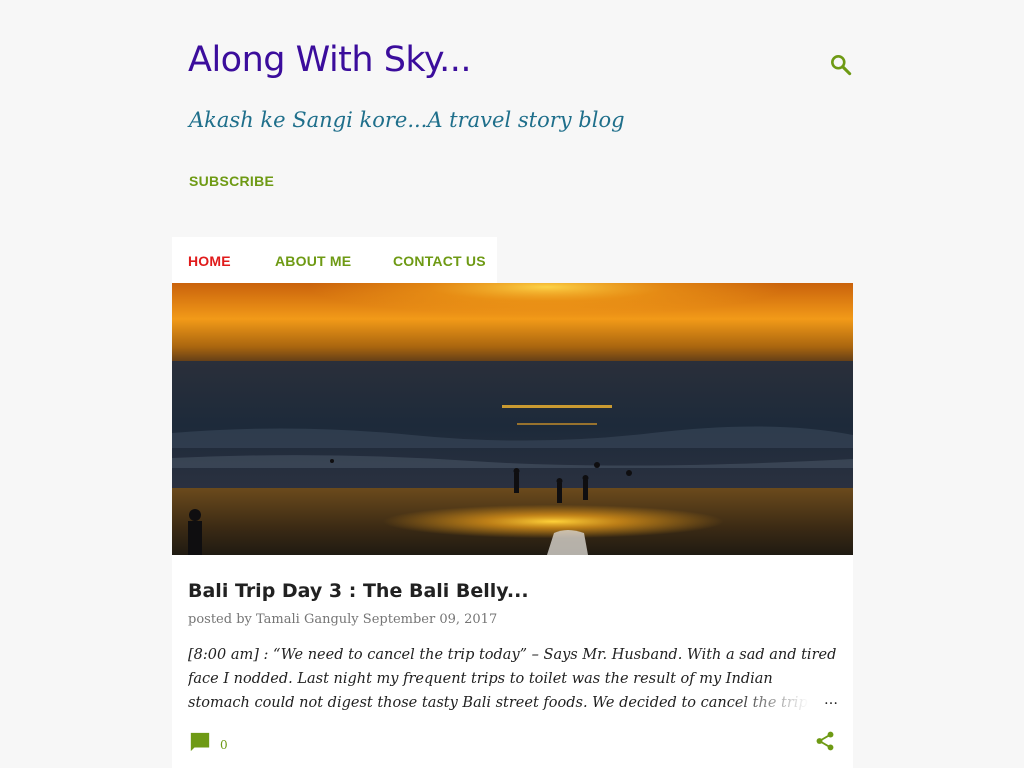 The image size is (1024, 768). I want to click on search-button, so click(841, 65).